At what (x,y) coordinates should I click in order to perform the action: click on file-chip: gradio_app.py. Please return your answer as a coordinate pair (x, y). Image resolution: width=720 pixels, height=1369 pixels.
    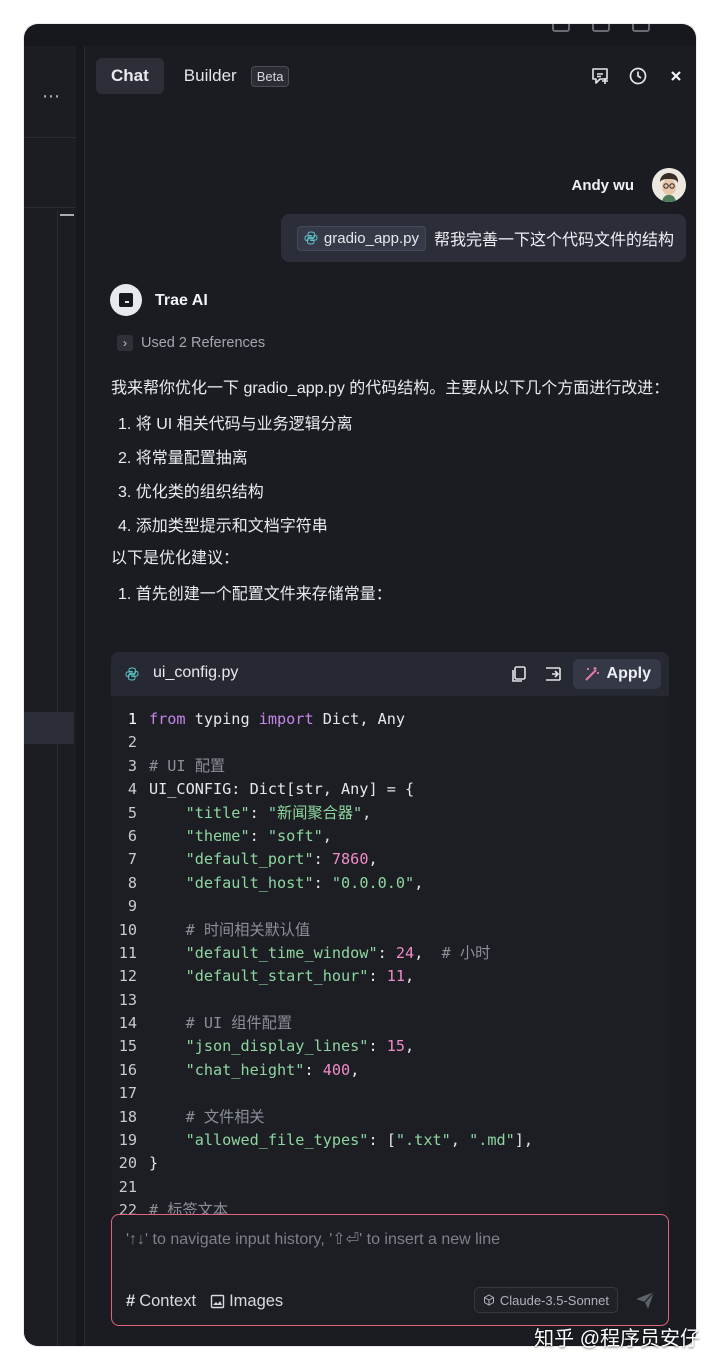
    Looking at the image, I should click on (361, 238).